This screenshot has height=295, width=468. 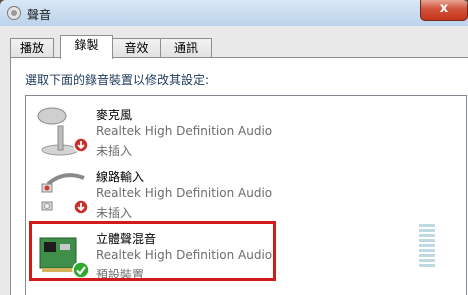 What do you see at coordinates (14, 13) in the screenshot?
I see `speaker-icon` at bounding box center [14, 13].